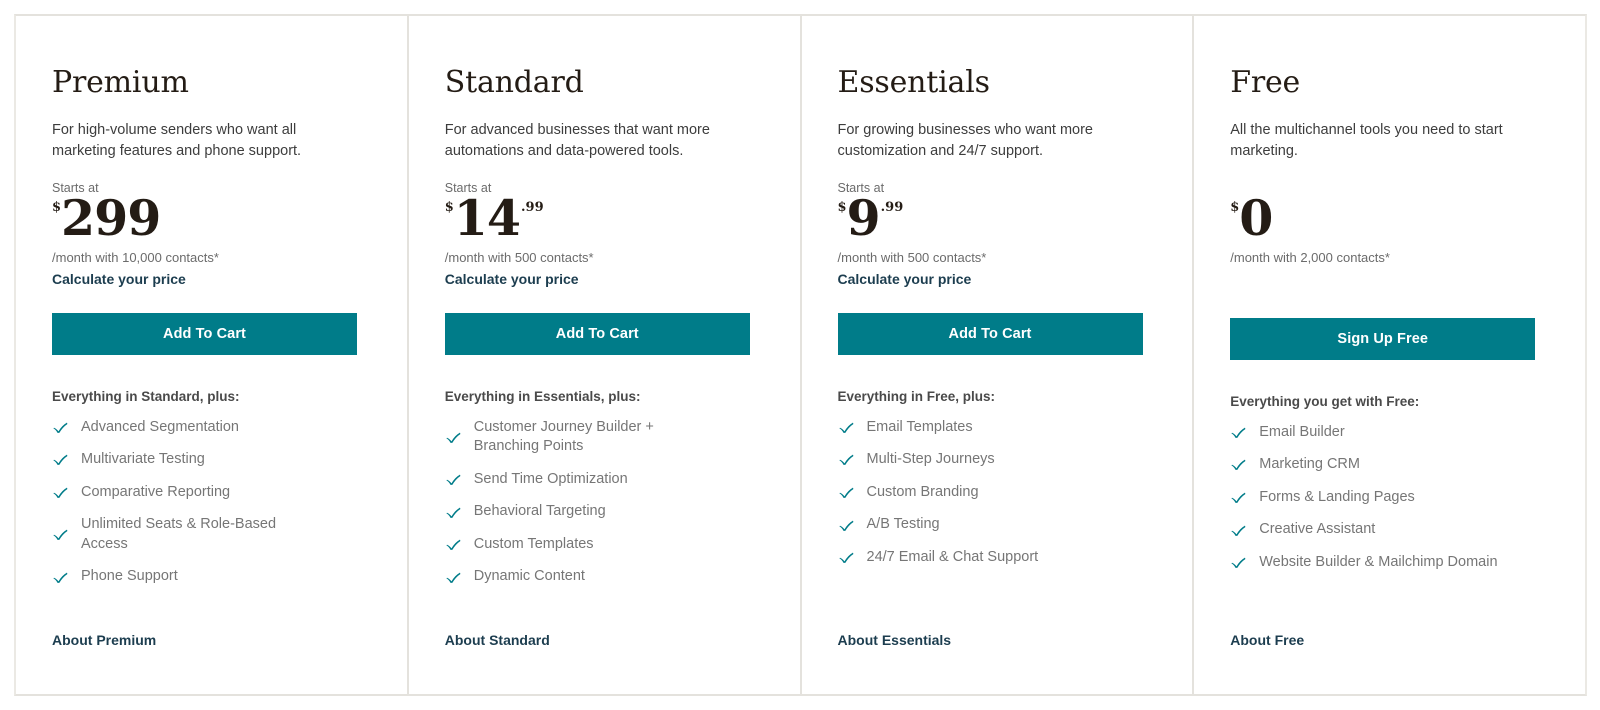 The height and width of the screenshot is (710, 1600). I want to click on feature-item: Website Builder & Mailchimp Domain, so click(1366, 563).